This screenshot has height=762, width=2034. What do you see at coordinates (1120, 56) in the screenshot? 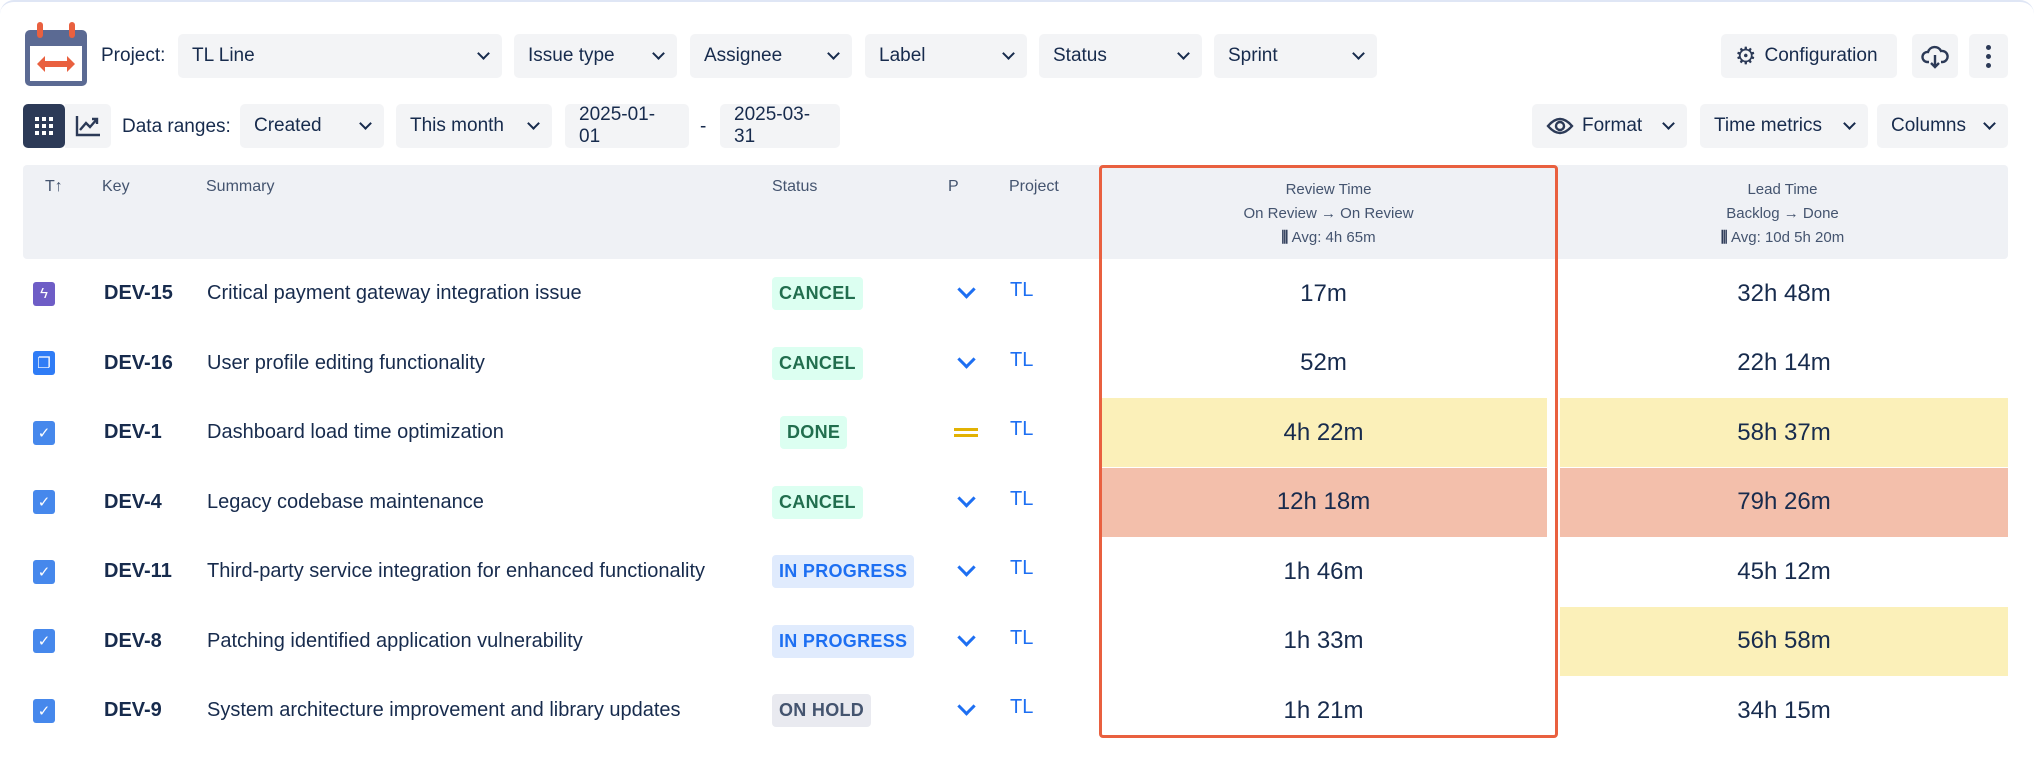
I see `status-filter: Status` at bounding box center [1120, 56].